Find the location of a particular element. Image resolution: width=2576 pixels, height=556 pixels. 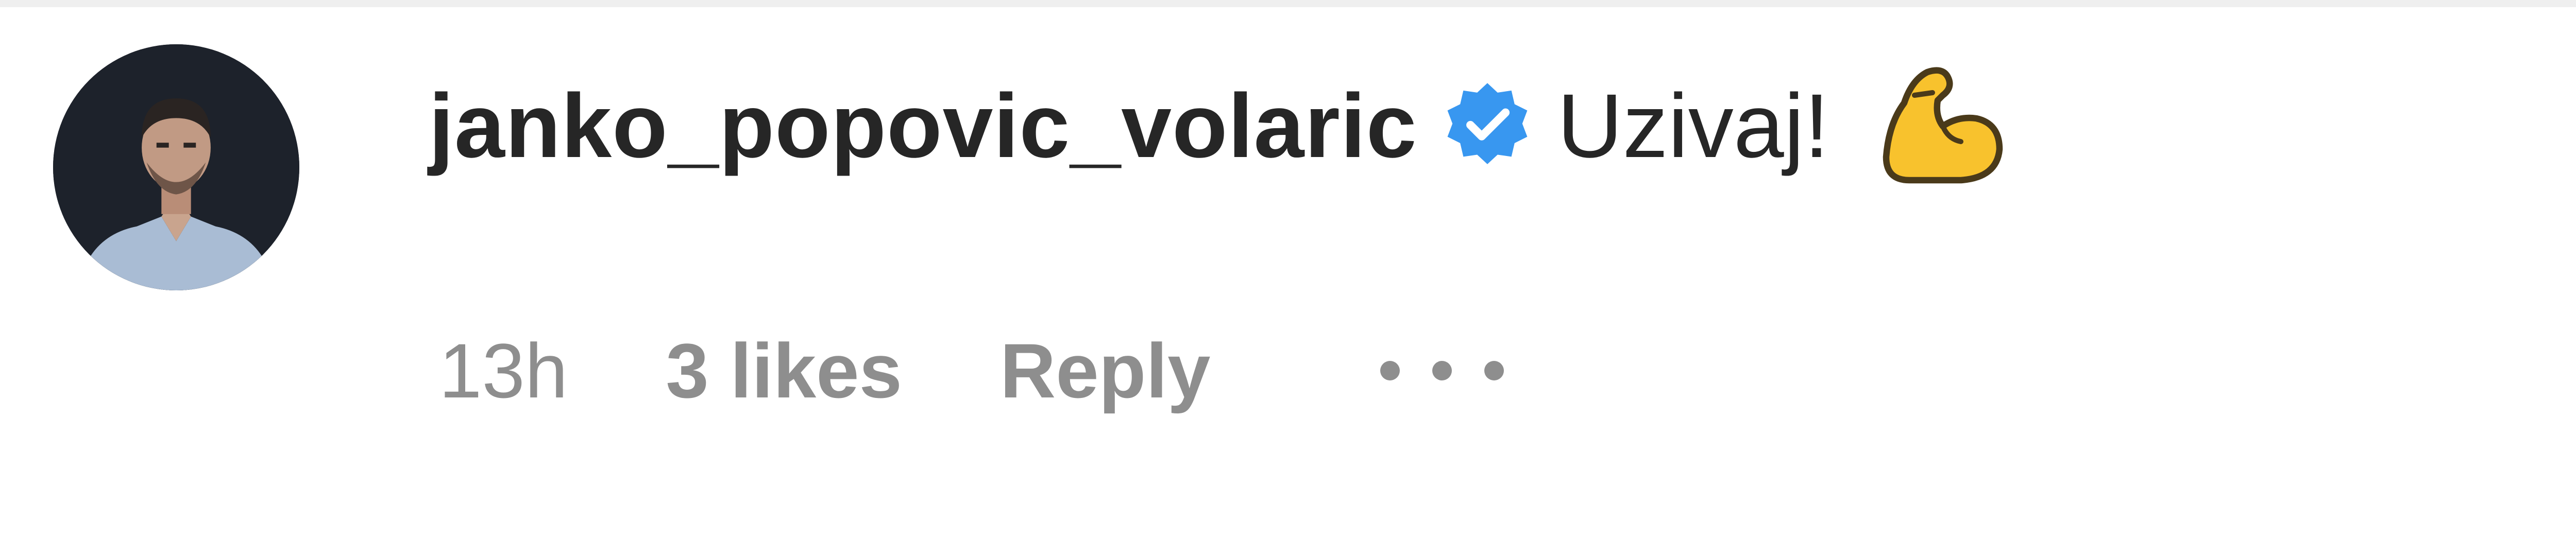

comment-line: janko_popovic_volaric Uzivaj! is located at coordinates (1217, 126).